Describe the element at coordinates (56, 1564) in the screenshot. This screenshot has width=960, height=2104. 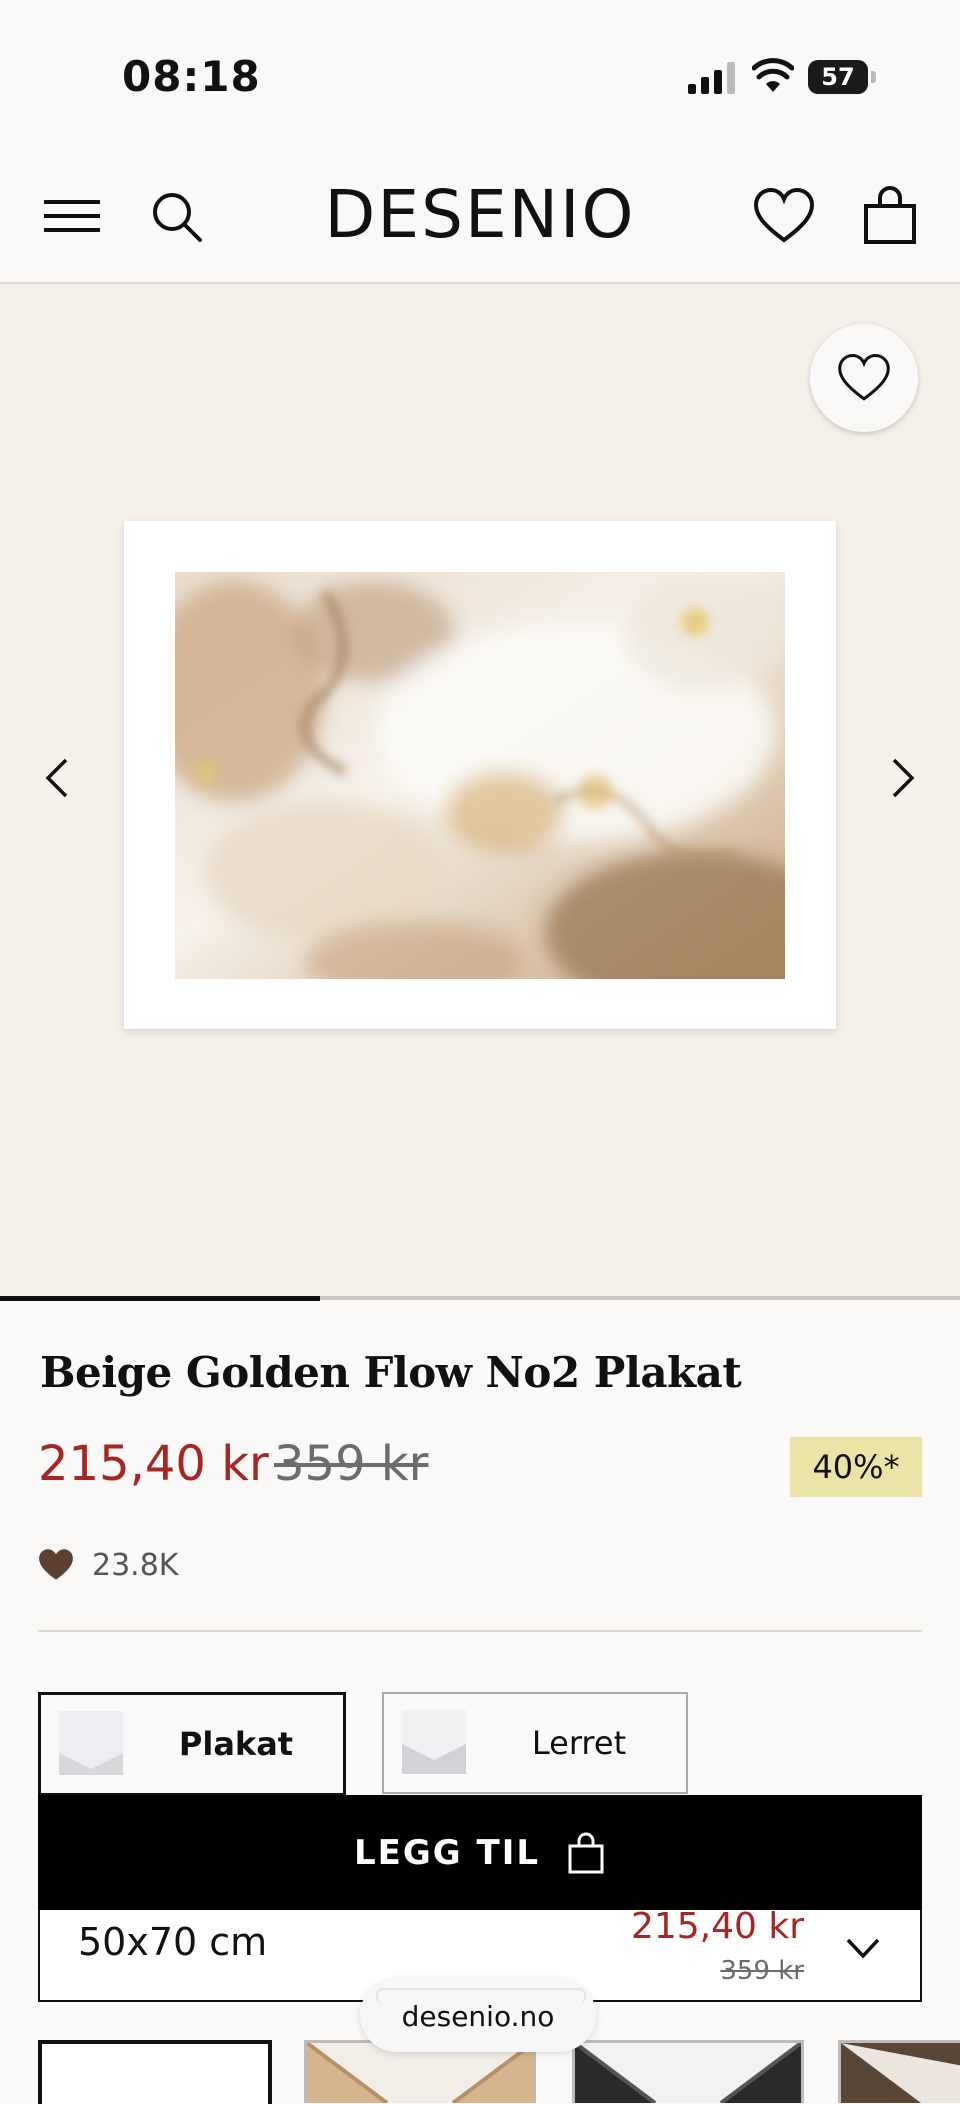
I see `heart-filled-icon` at that location.